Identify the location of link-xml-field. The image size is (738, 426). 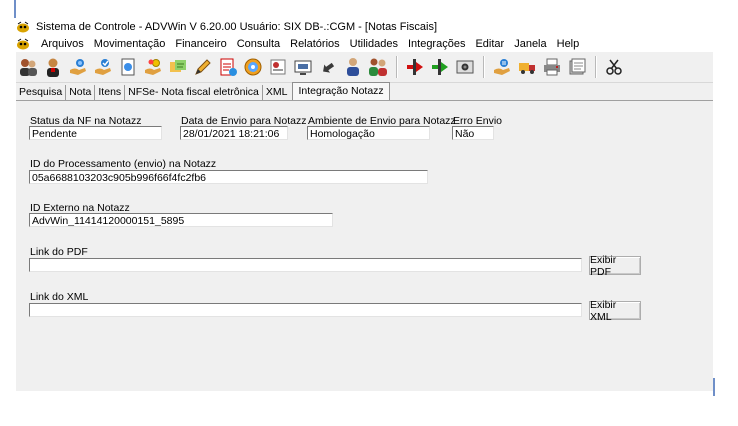
(305, 310).